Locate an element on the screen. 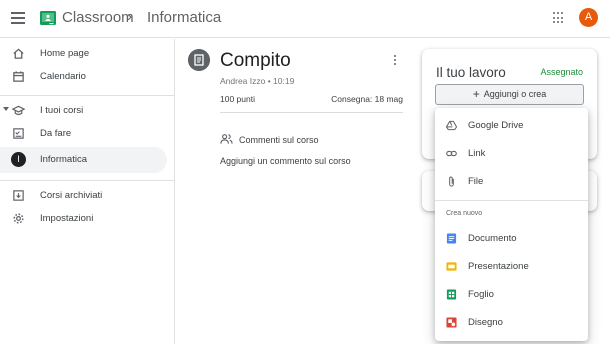 The height and width of the screenshot is (344, 610). your-work-title: Il tuo lavoro is located at coordinates (471, 72).